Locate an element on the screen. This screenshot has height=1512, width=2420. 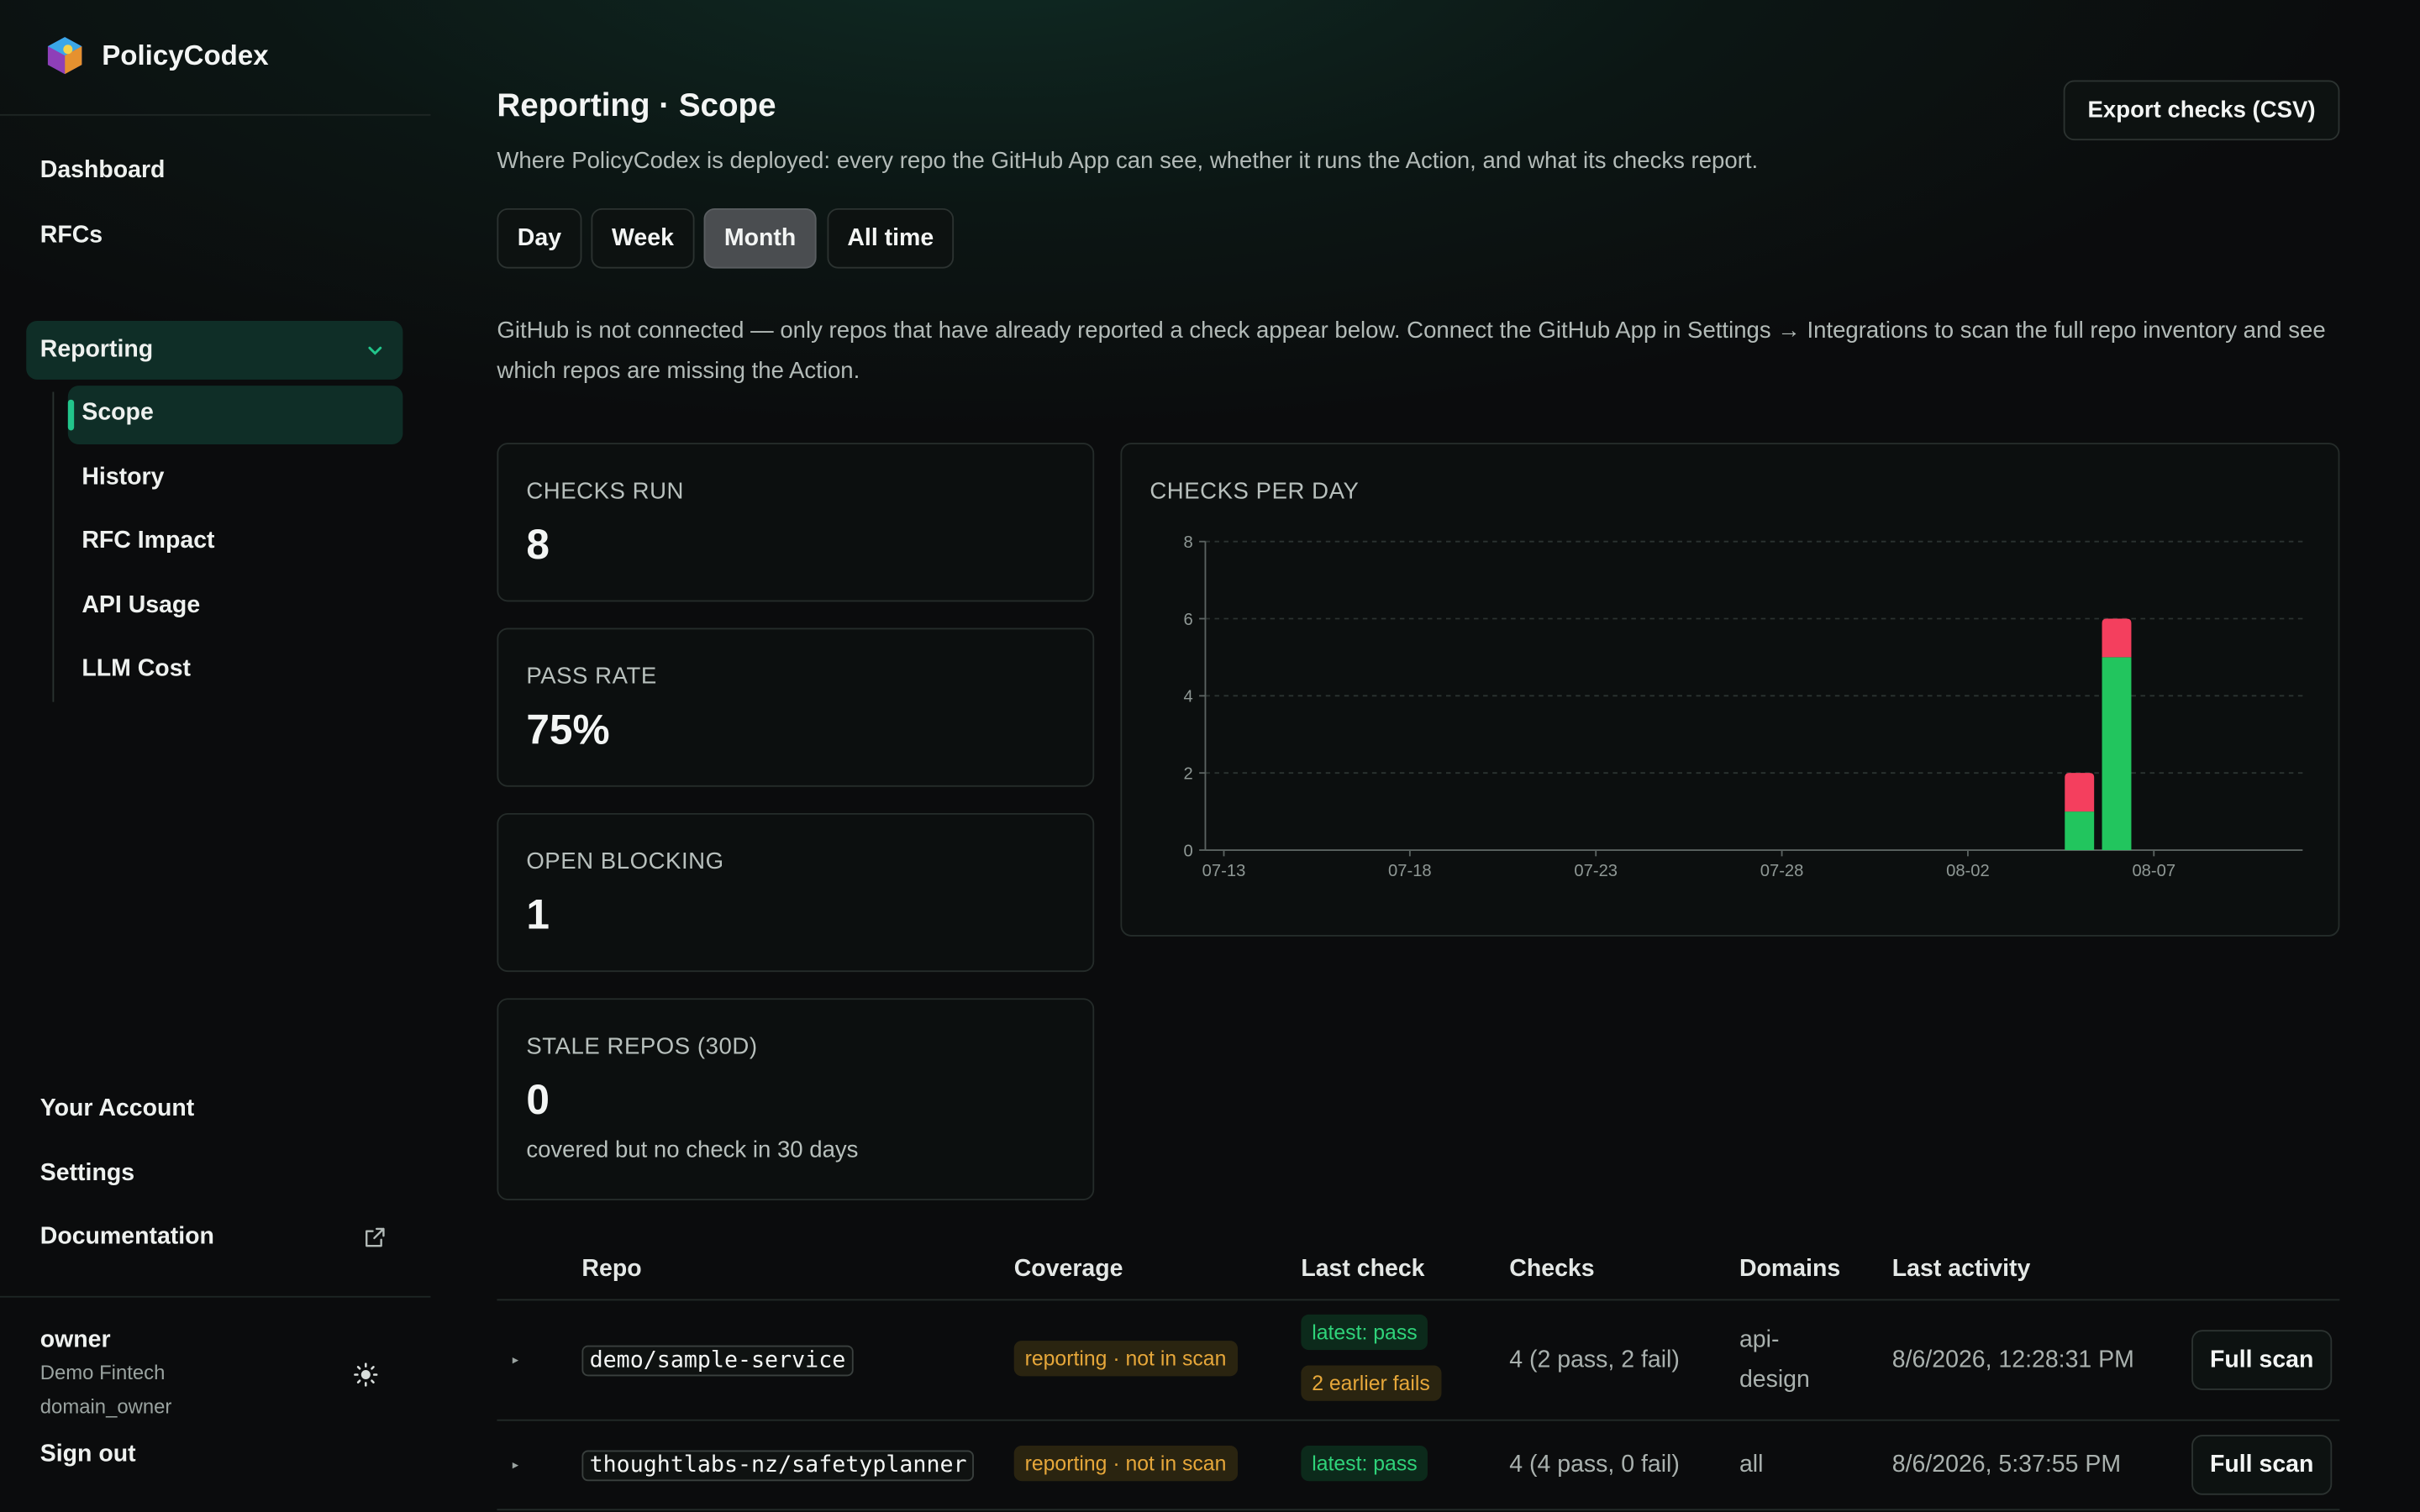
sidebar-divider is located at coordinates (216, 114).